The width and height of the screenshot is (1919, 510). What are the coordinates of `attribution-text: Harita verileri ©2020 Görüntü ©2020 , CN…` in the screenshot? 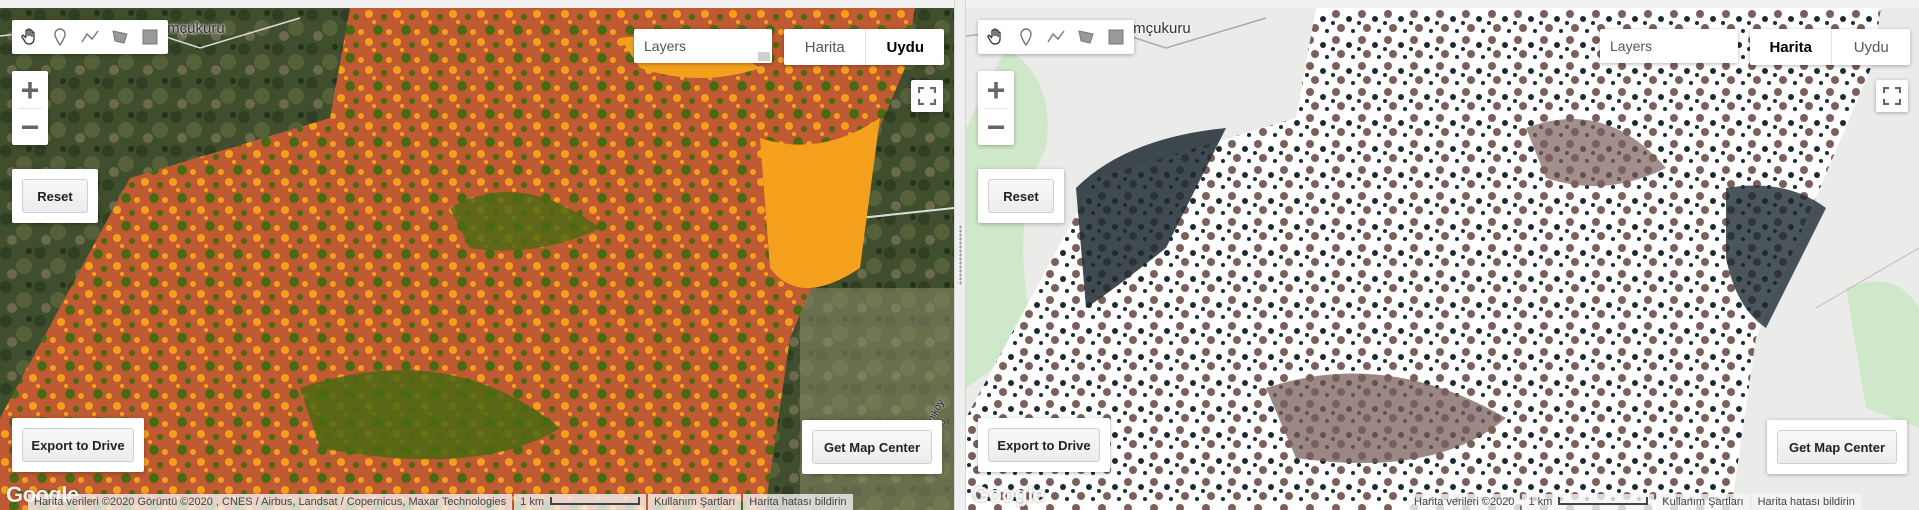 It's located at (270, 502).